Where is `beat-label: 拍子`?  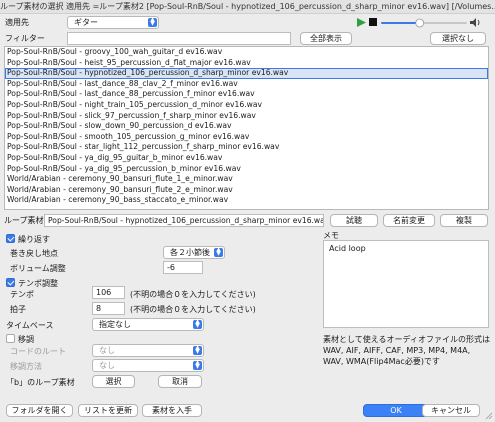 beat-label: 拍子 is located at coordinates (18, 309).